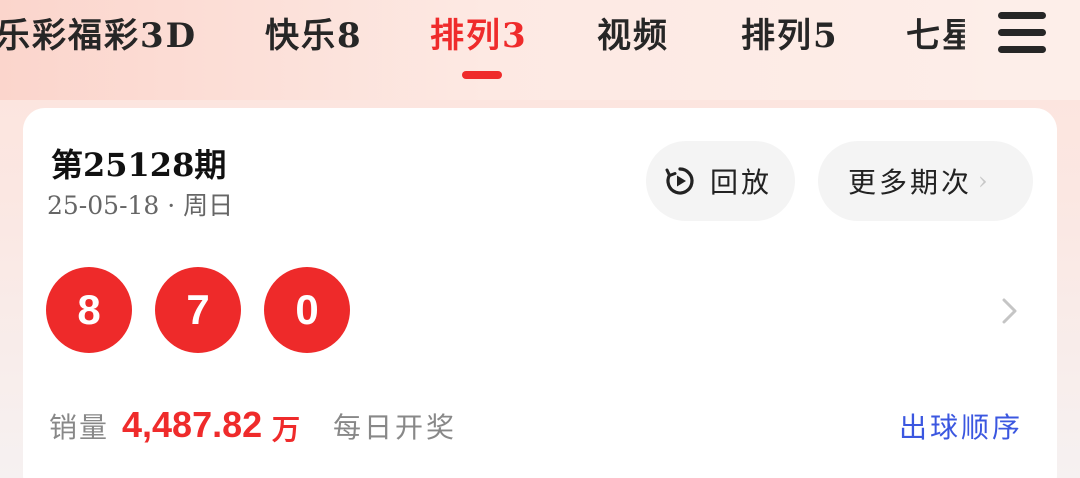 Image resolution: width=1080 pixels, height=478 pixels. I want to click on tab-qilecai: 七乐彩, so click(34, 32).